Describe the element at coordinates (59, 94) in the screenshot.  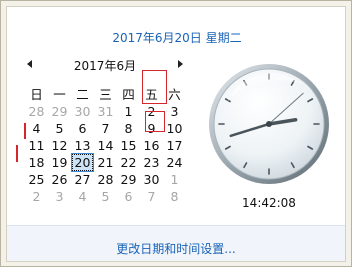
I see `weekday-label: 一` at that location.